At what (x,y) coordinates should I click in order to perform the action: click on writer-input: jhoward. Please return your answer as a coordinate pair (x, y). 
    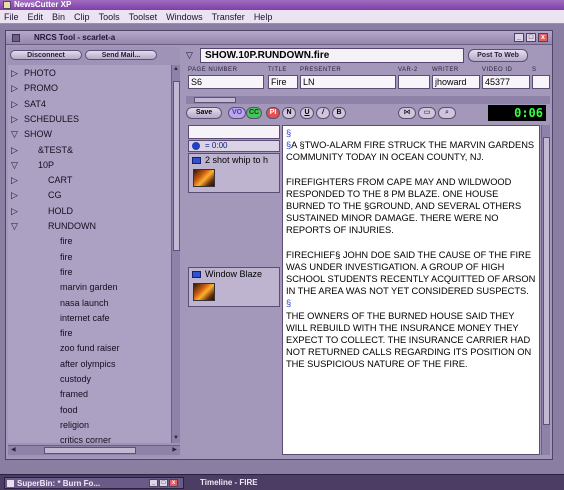
    Looking at the image, I should click on (456, 82).